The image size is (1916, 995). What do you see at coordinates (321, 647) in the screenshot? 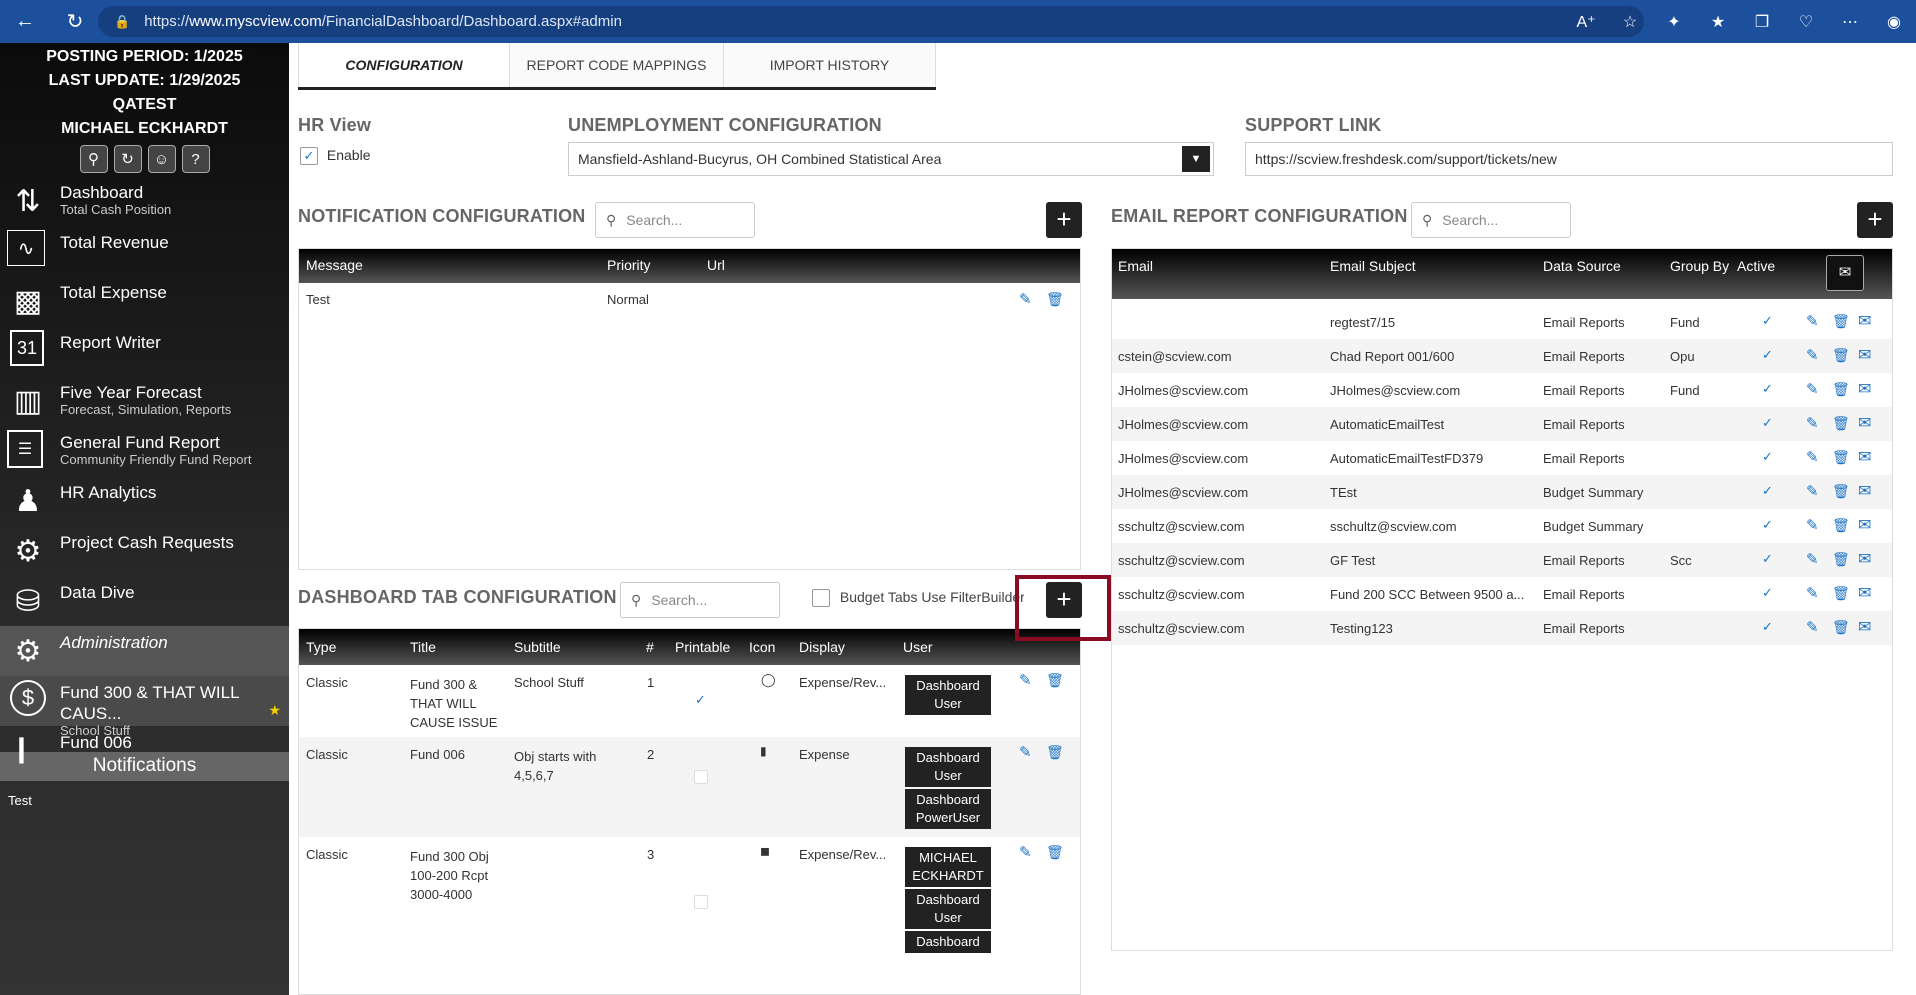
I see `col-type: Type` at bounding box center [321, 647].